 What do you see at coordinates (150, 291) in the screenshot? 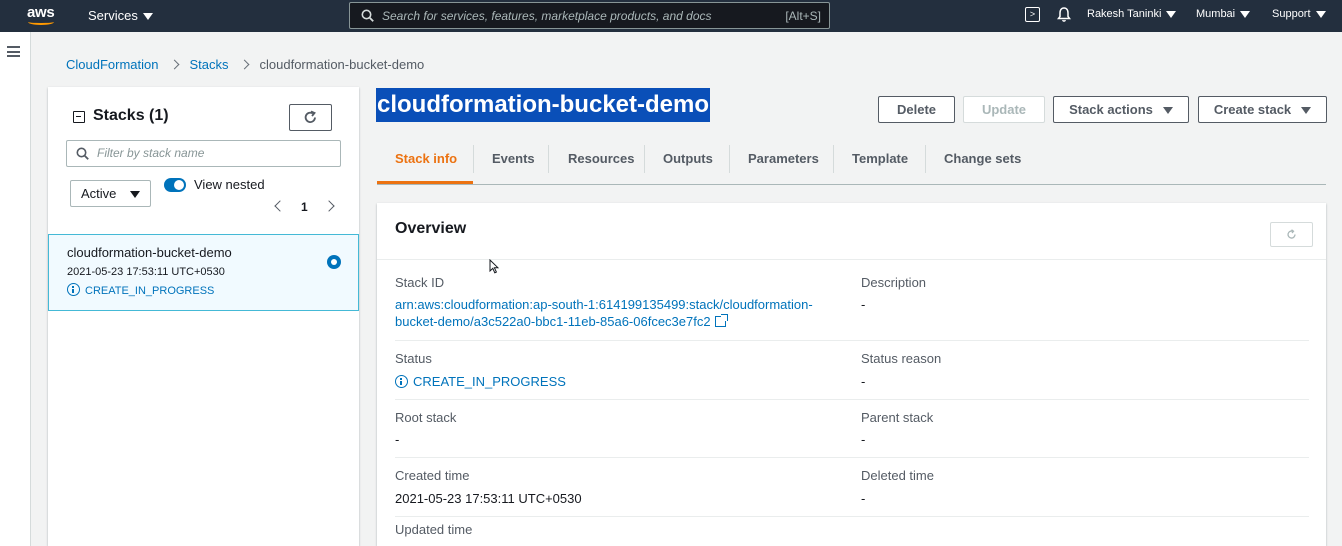
I see `stack-status-text: CREATE_IN_PROGRESS` at bounding box center [150, 291].